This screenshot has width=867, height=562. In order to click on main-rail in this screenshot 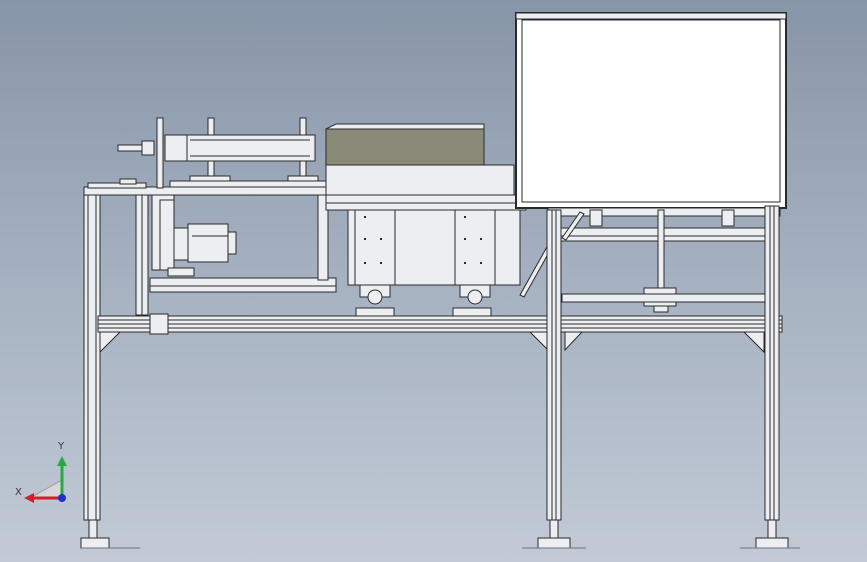, I will do `click(440, 333)`.